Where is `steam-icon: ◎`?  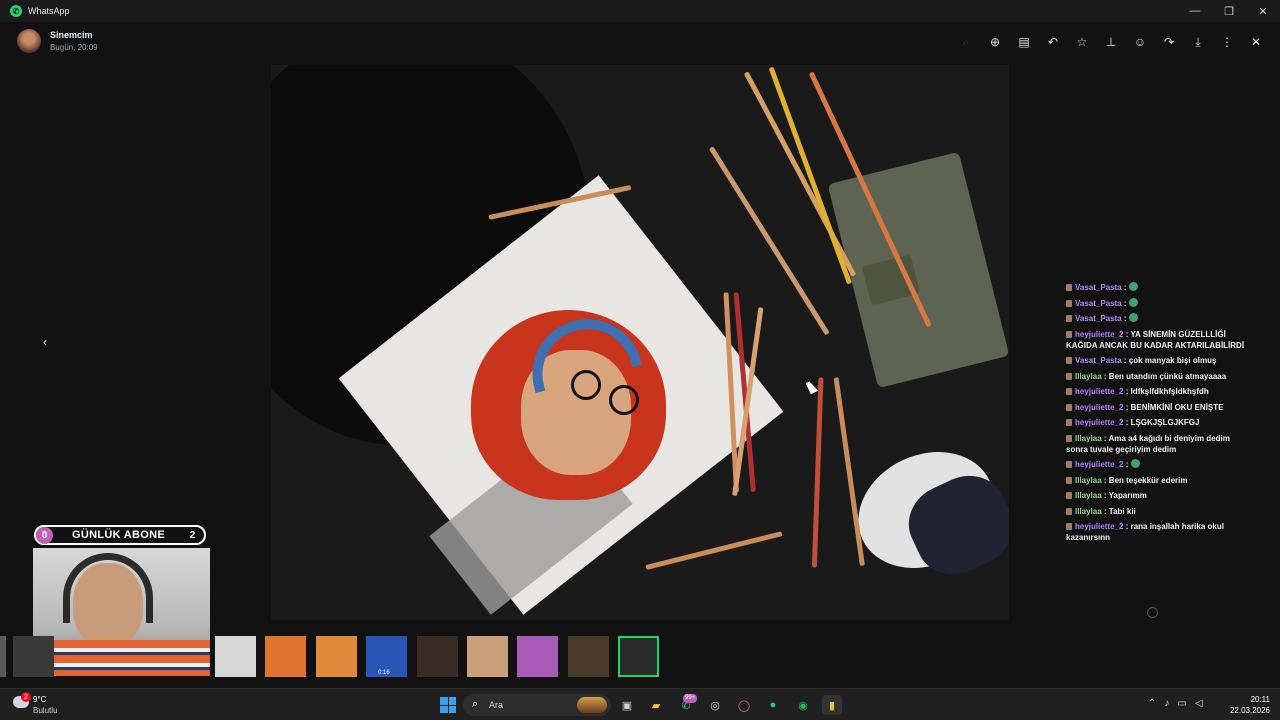
steam-icon: ◎ is located at coordinates (715, 705).